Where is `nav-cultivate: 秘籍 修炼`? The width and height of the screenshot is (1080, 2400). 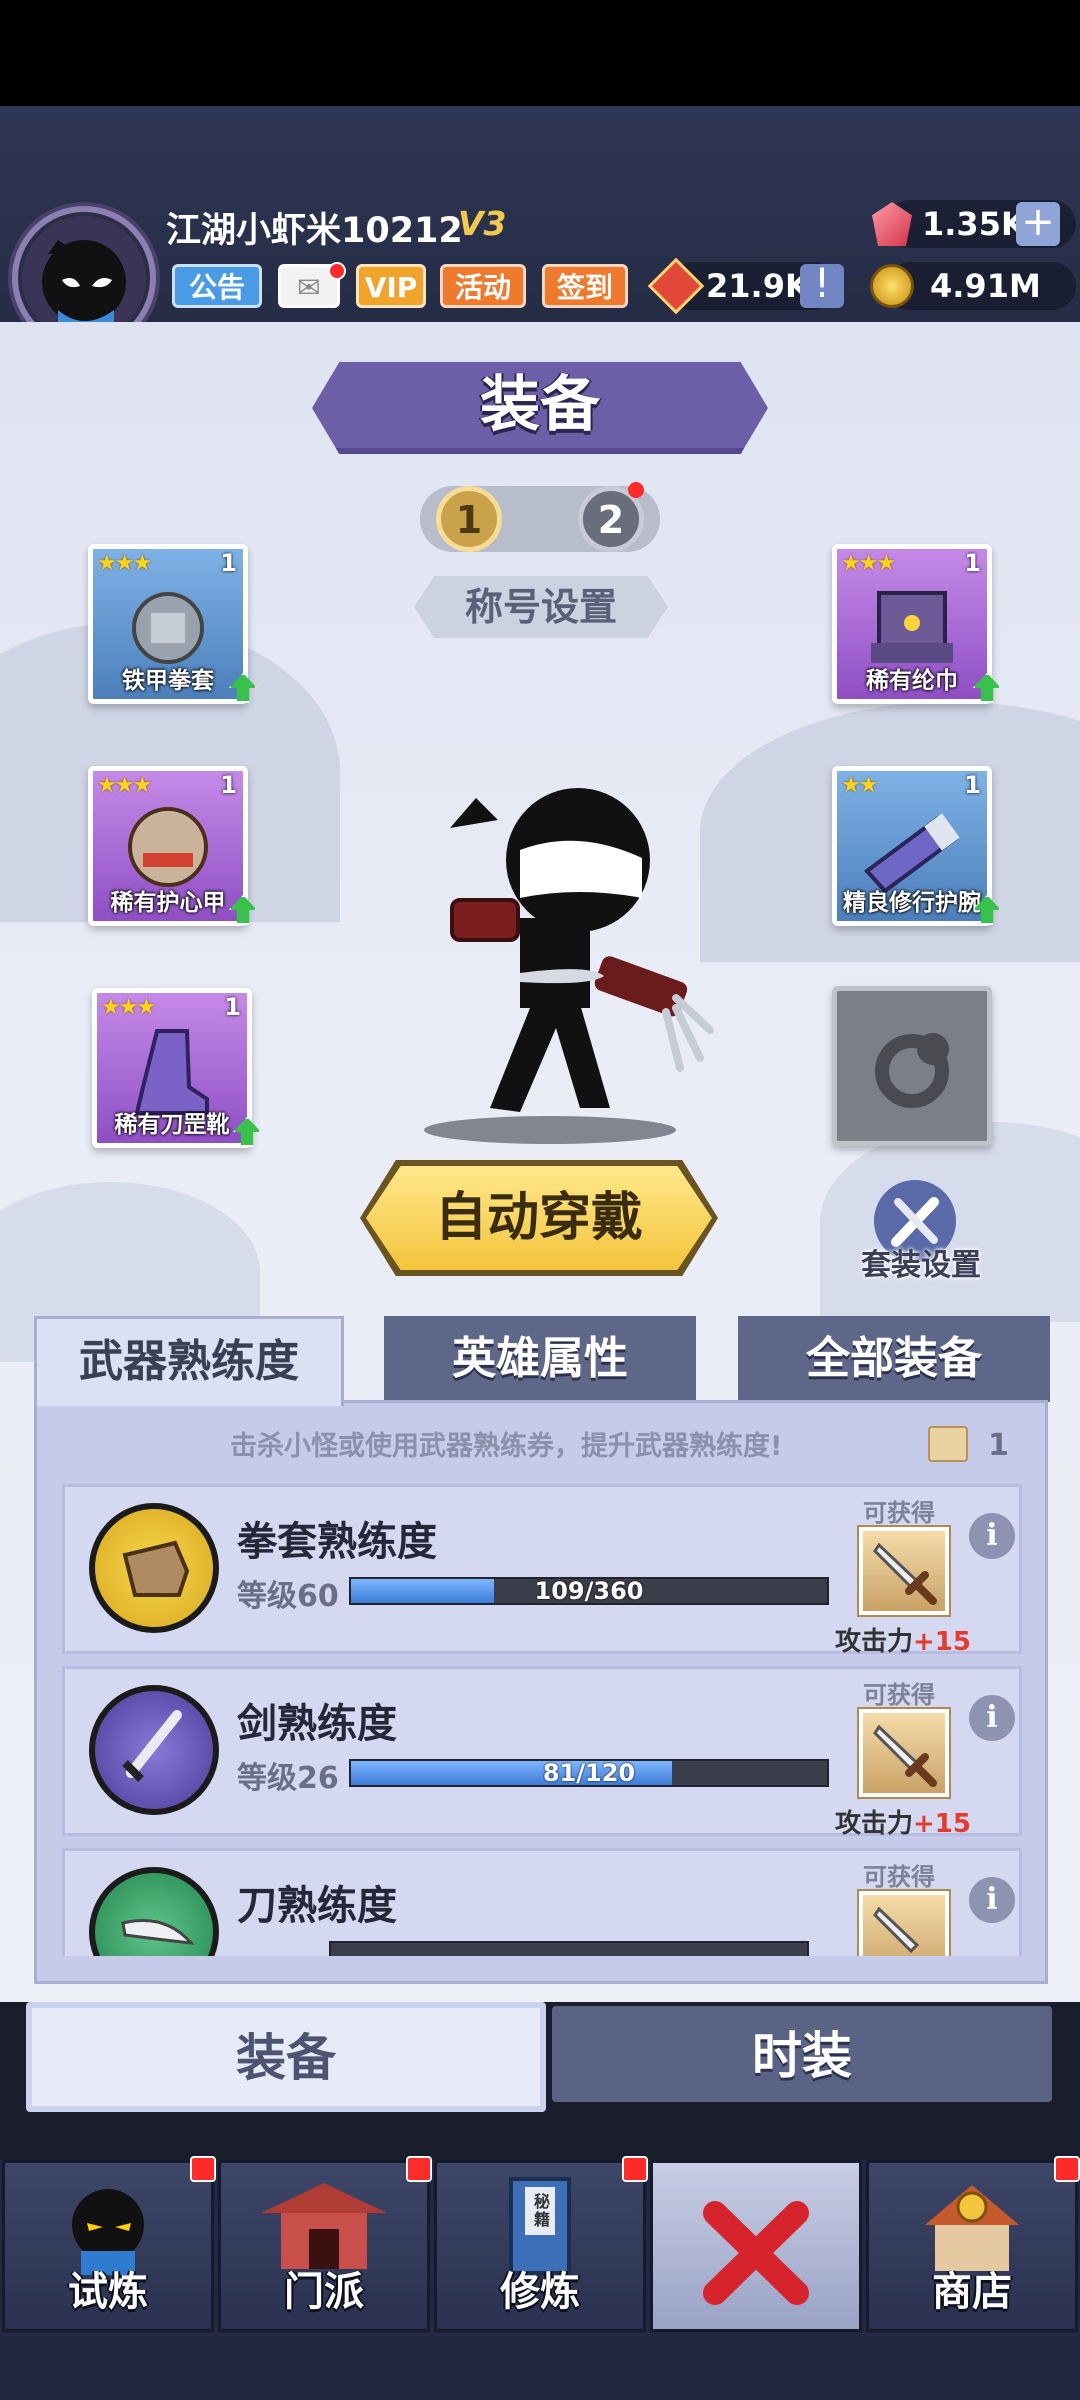 nav-cultivate: 秘籍 修炼 is located at coordinates (540, 2246).